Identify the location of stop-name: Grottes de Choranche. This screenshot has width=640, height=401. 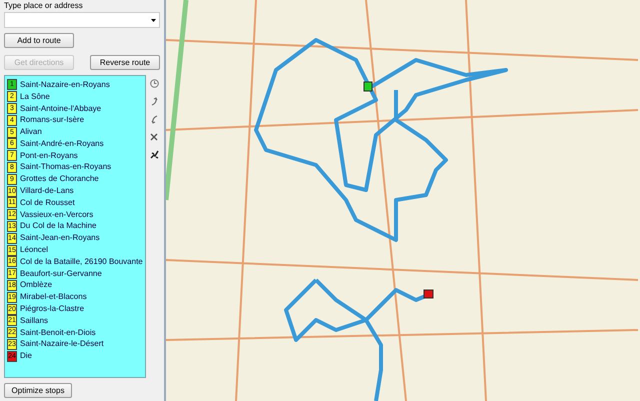
(59, 179).